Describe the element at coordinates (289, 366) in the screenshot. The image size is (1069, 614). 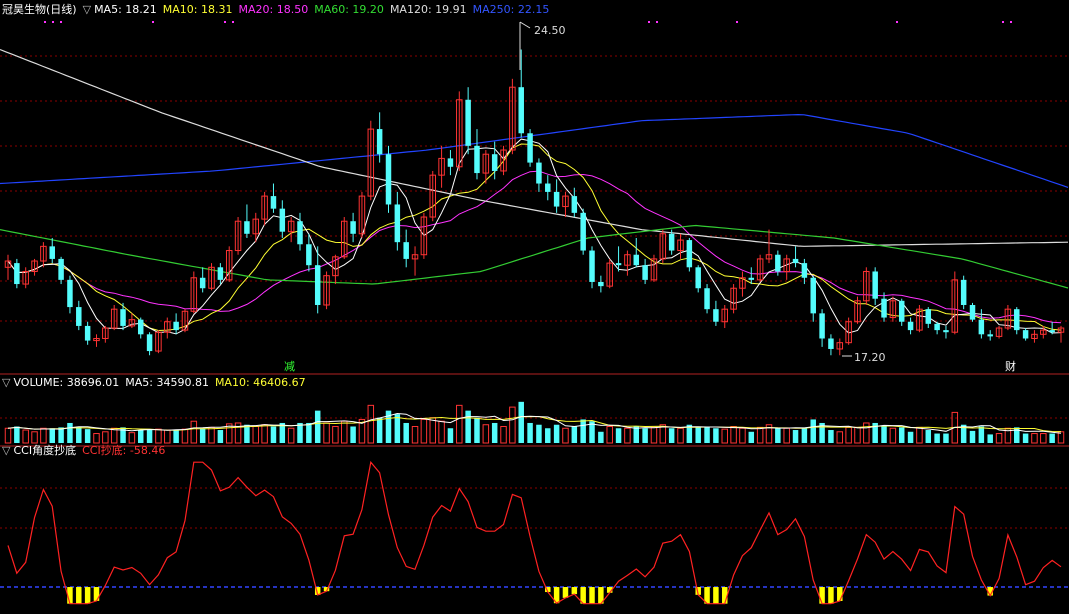
I see `event-marker-reduce: 减` at that location.